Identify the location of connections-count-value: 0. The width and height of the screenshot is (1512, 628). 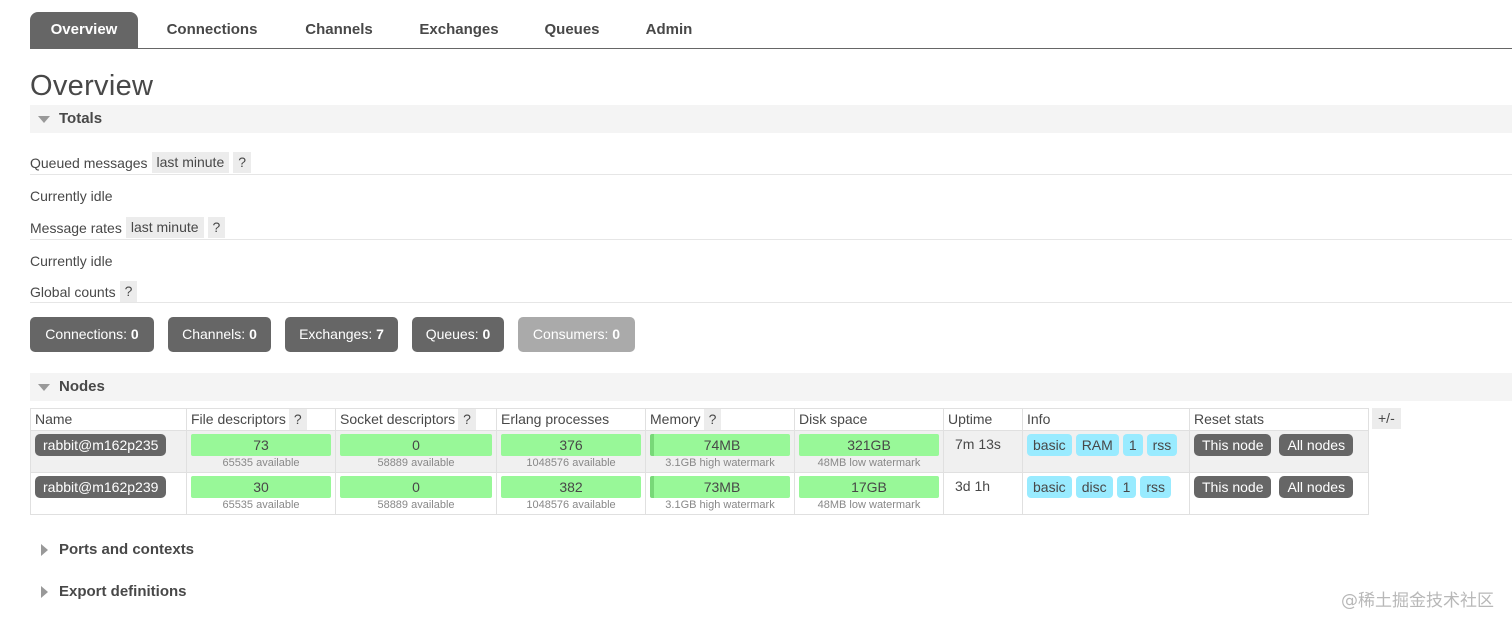
(134, 334).